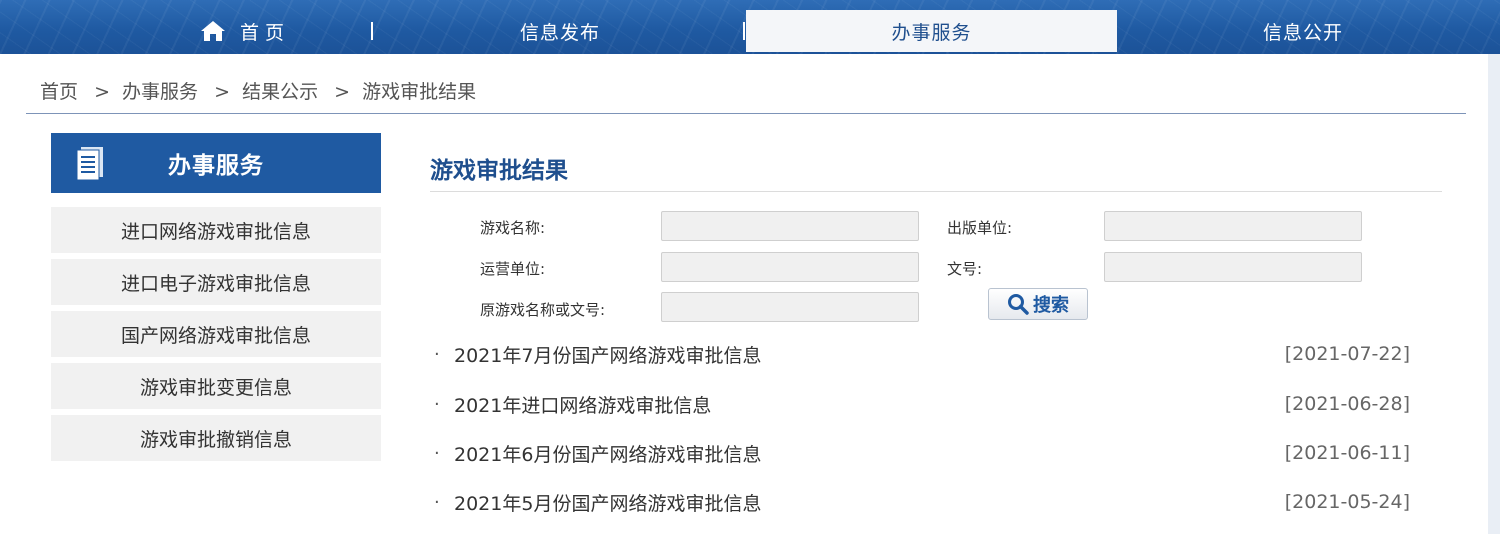 This screenshot has width=1500, height=534. I want to click on breadcrumb-home: 首页, so click(59, 92).